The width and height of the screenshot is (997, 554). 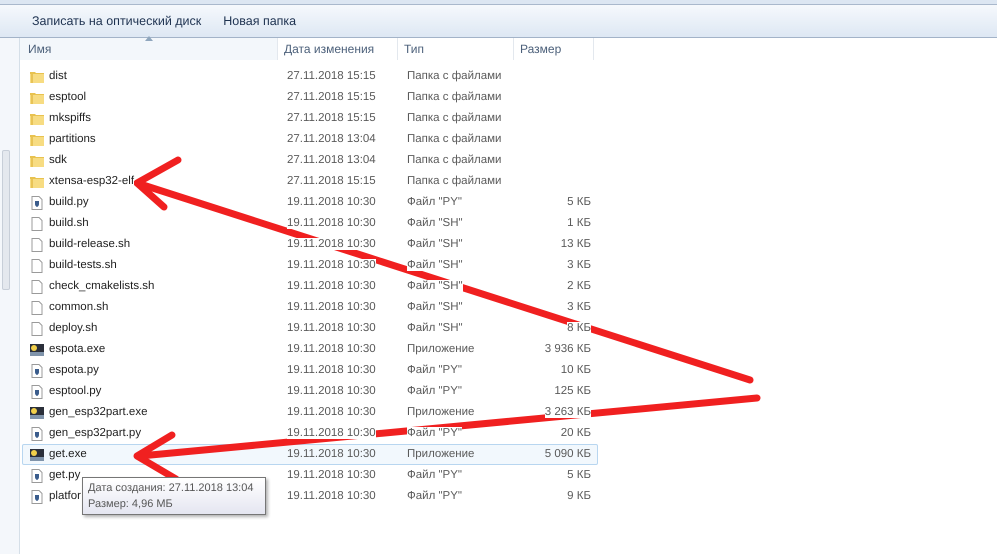 I want to click on table-cell: 1 КБ, so click(x=579, y=222).